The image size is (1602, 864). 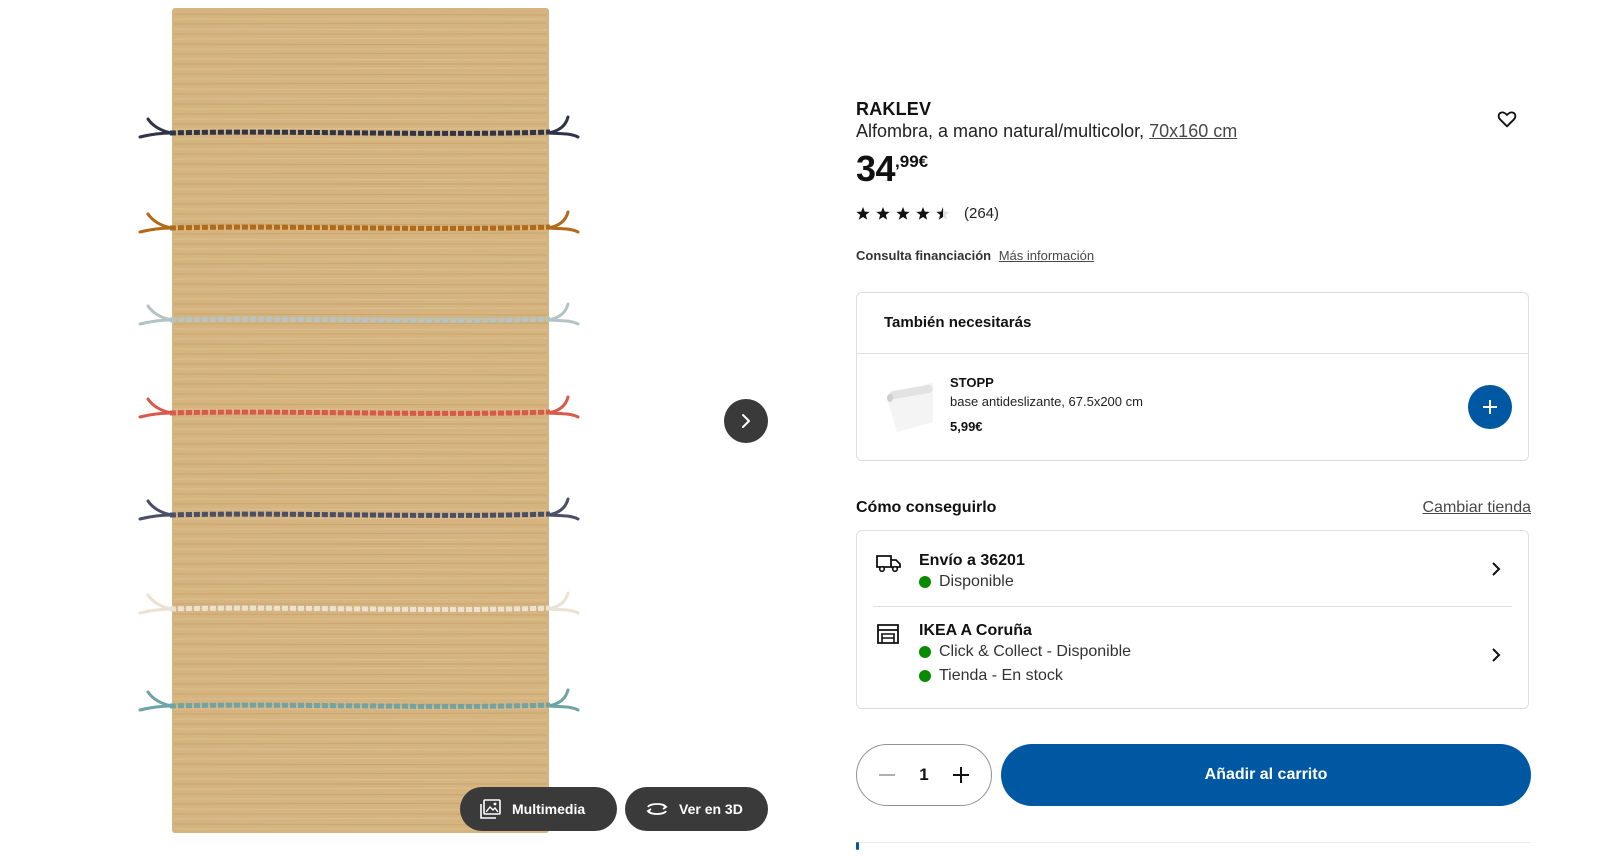 What do you see at coordinates (910, 407) in the screenshot?
I see `stopp-thumbnail` at bounding box center [910, 407].